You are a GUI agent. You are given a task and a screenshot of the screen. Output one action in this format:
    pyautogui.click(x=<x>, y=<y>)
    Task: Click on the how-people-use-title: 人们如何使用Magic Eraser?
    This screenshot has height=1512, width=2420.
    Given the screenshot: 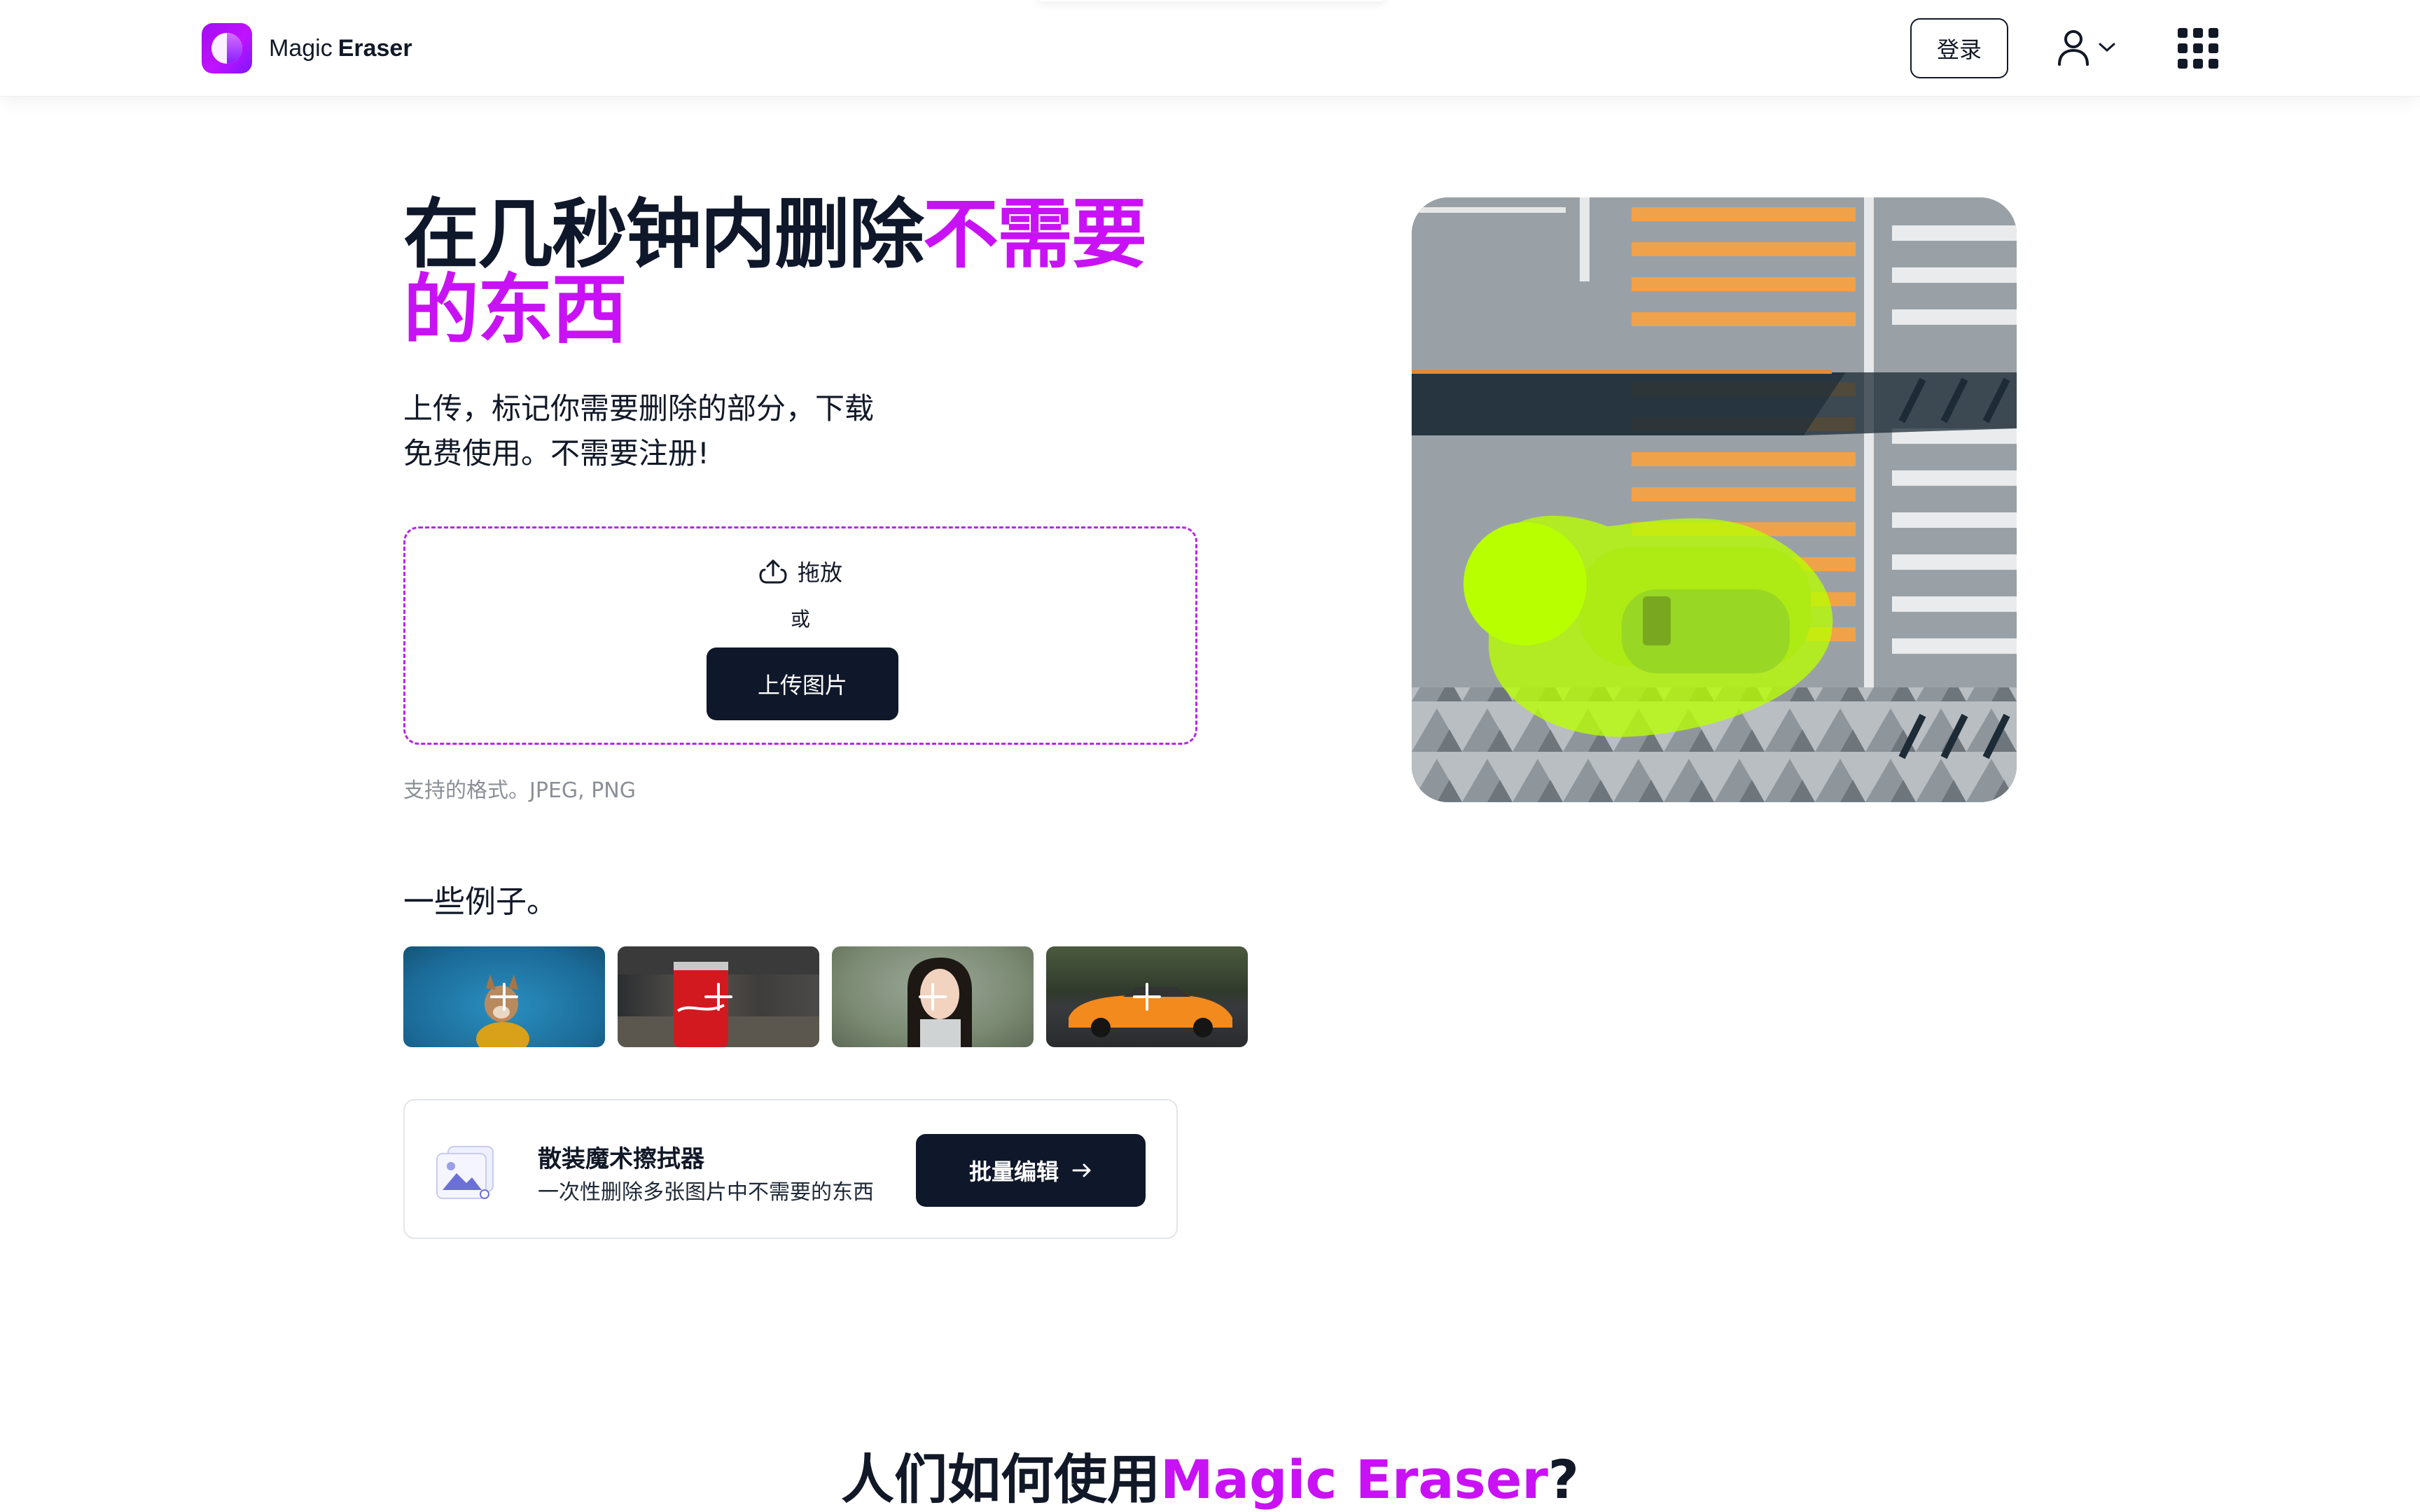 What is the action you would take?
    pyautogui.click(x=1210, y=1474)
    